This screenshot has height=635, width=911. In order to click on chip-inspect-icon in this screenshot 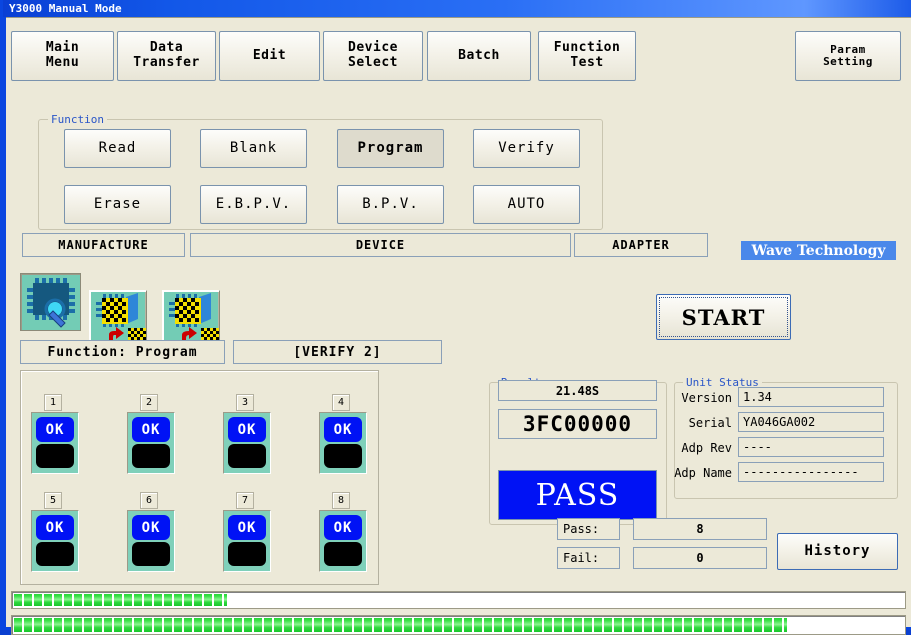, I will do `click(51, 303)`.